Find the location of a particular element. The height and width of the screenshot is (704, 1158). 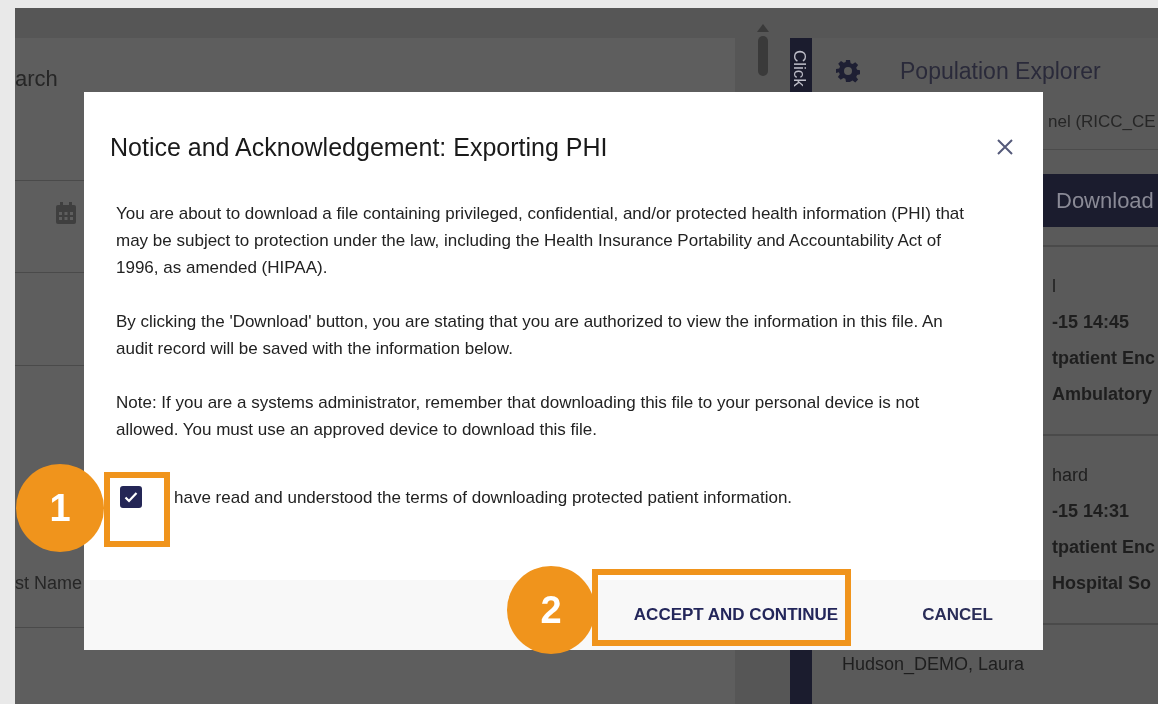

dialog-title: Notice and Acknowledgement: Exporting PHI is located at coordinates (359, 147).